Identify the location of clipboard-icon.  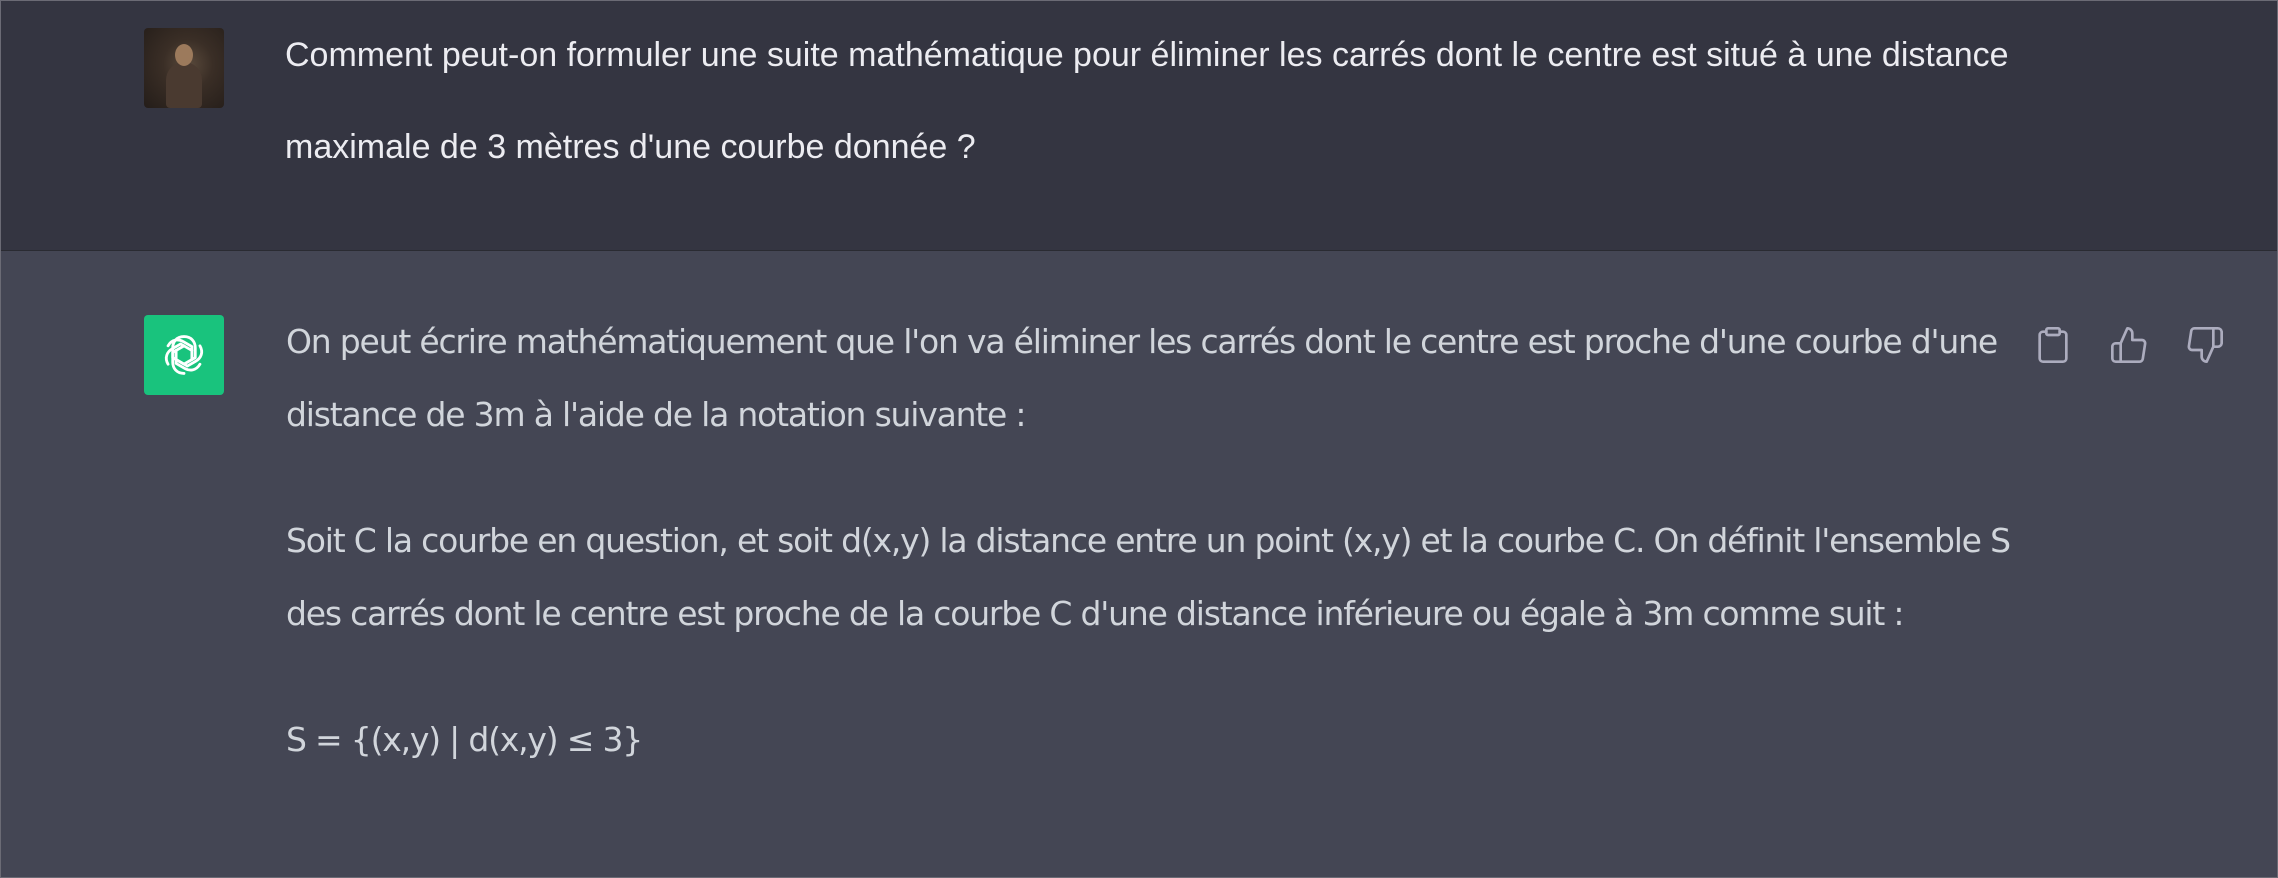
(2053, 345).